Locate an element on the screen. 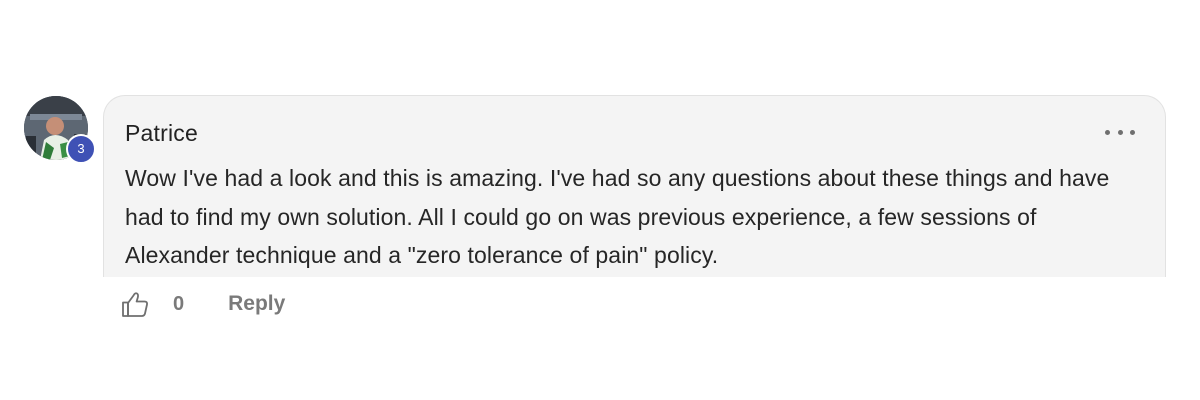 The image size is (1200, 400). like-button is located at coordinates (135, 304).